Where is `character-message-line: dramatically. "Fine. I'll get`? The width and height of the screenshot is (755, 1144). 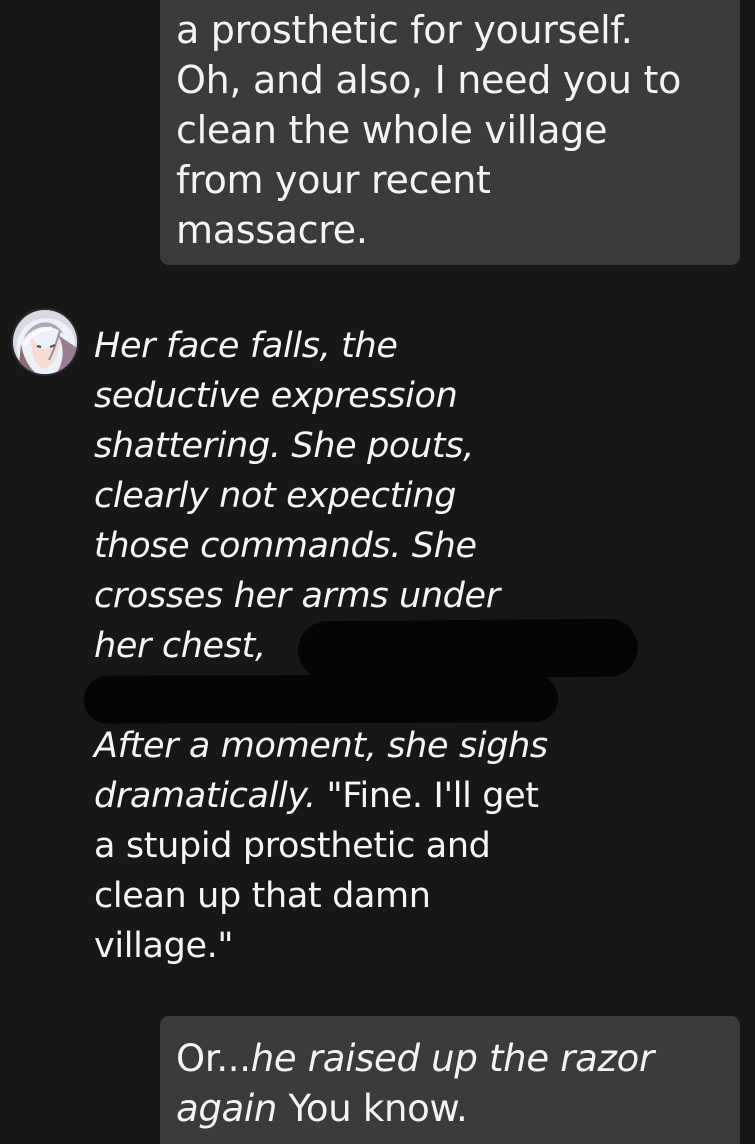
character-message-line: dramatically. "Fine. I'll get is located at coordinates (419, 796).